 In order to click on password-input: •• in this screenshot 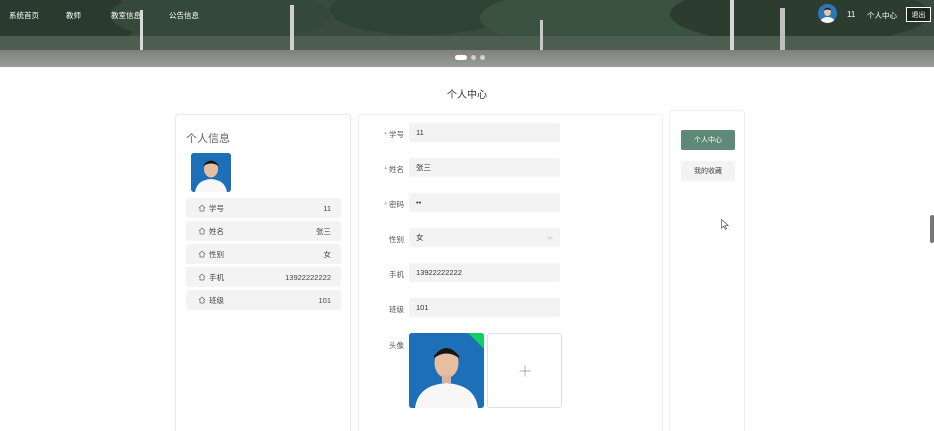, I will do `click(484, 202)`.